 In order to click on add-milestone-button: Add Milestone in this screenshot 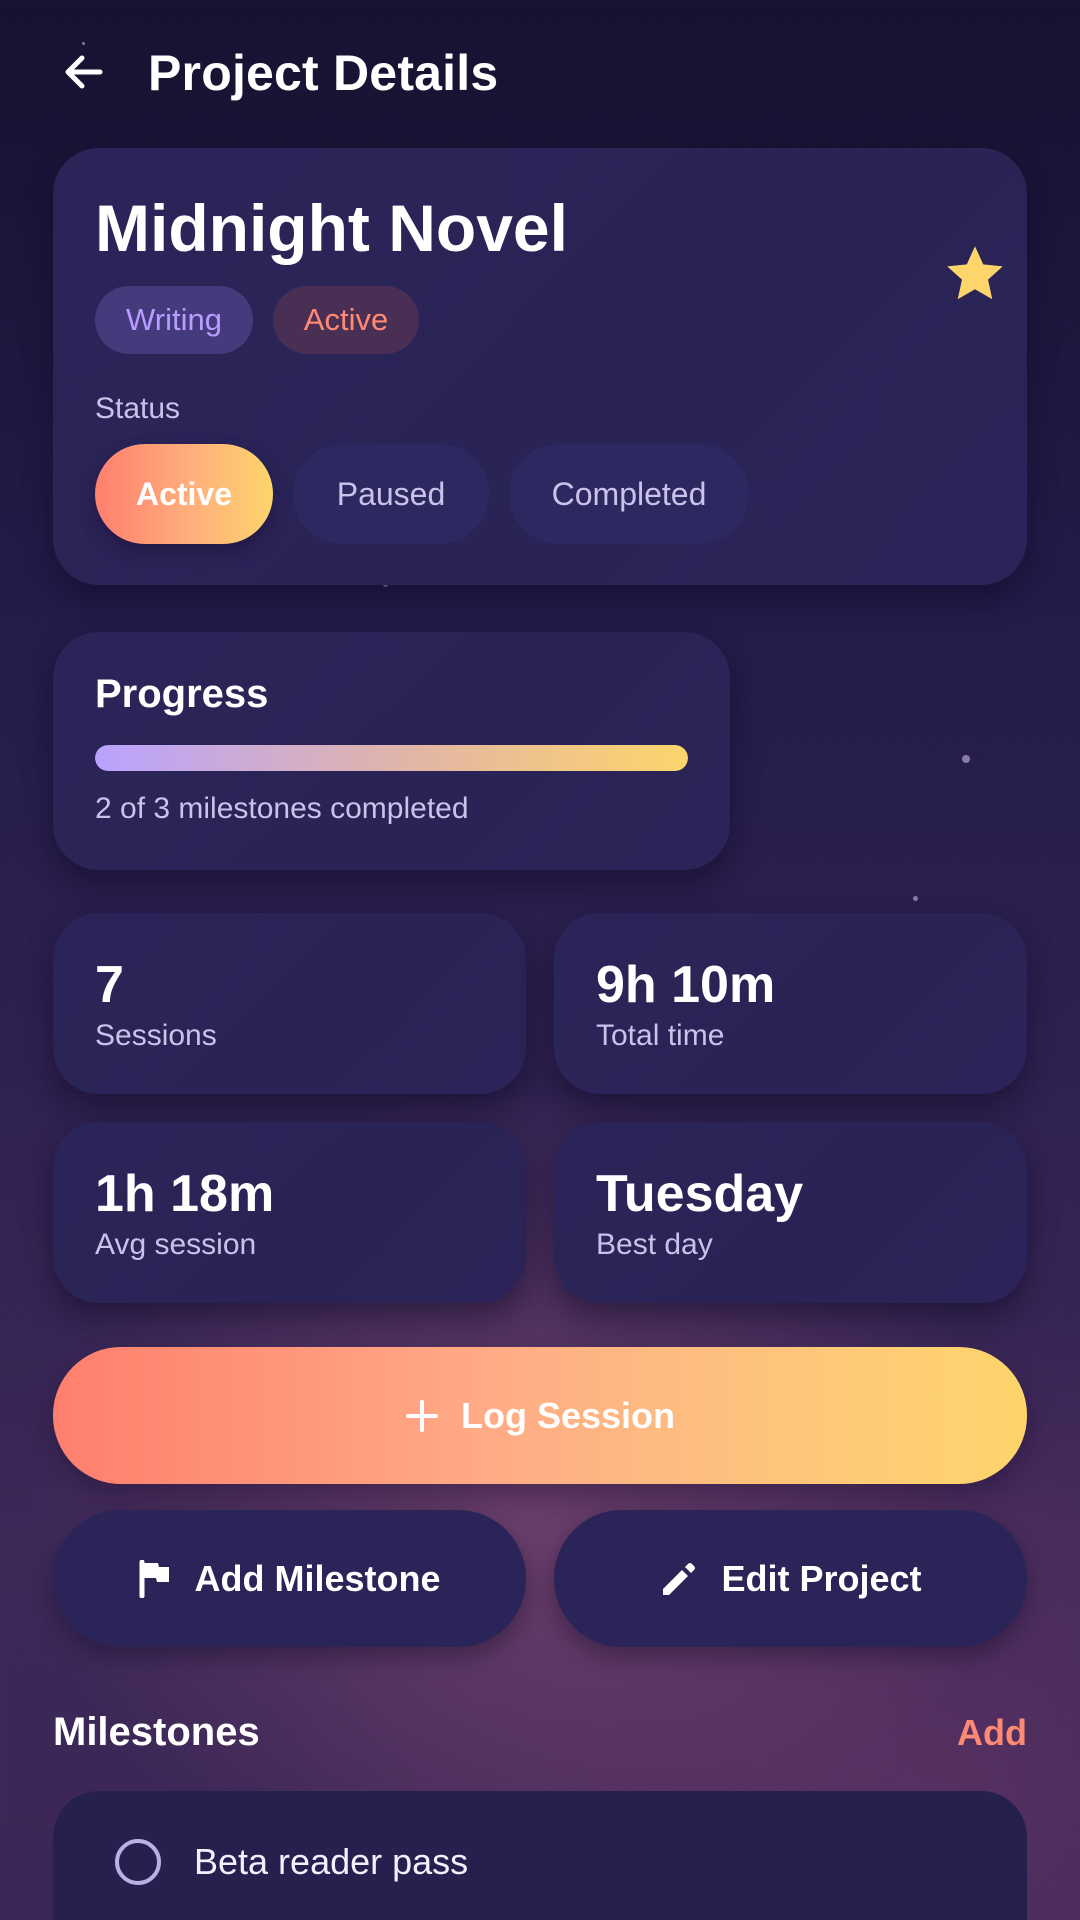, I will do `click(289, 1578)`.